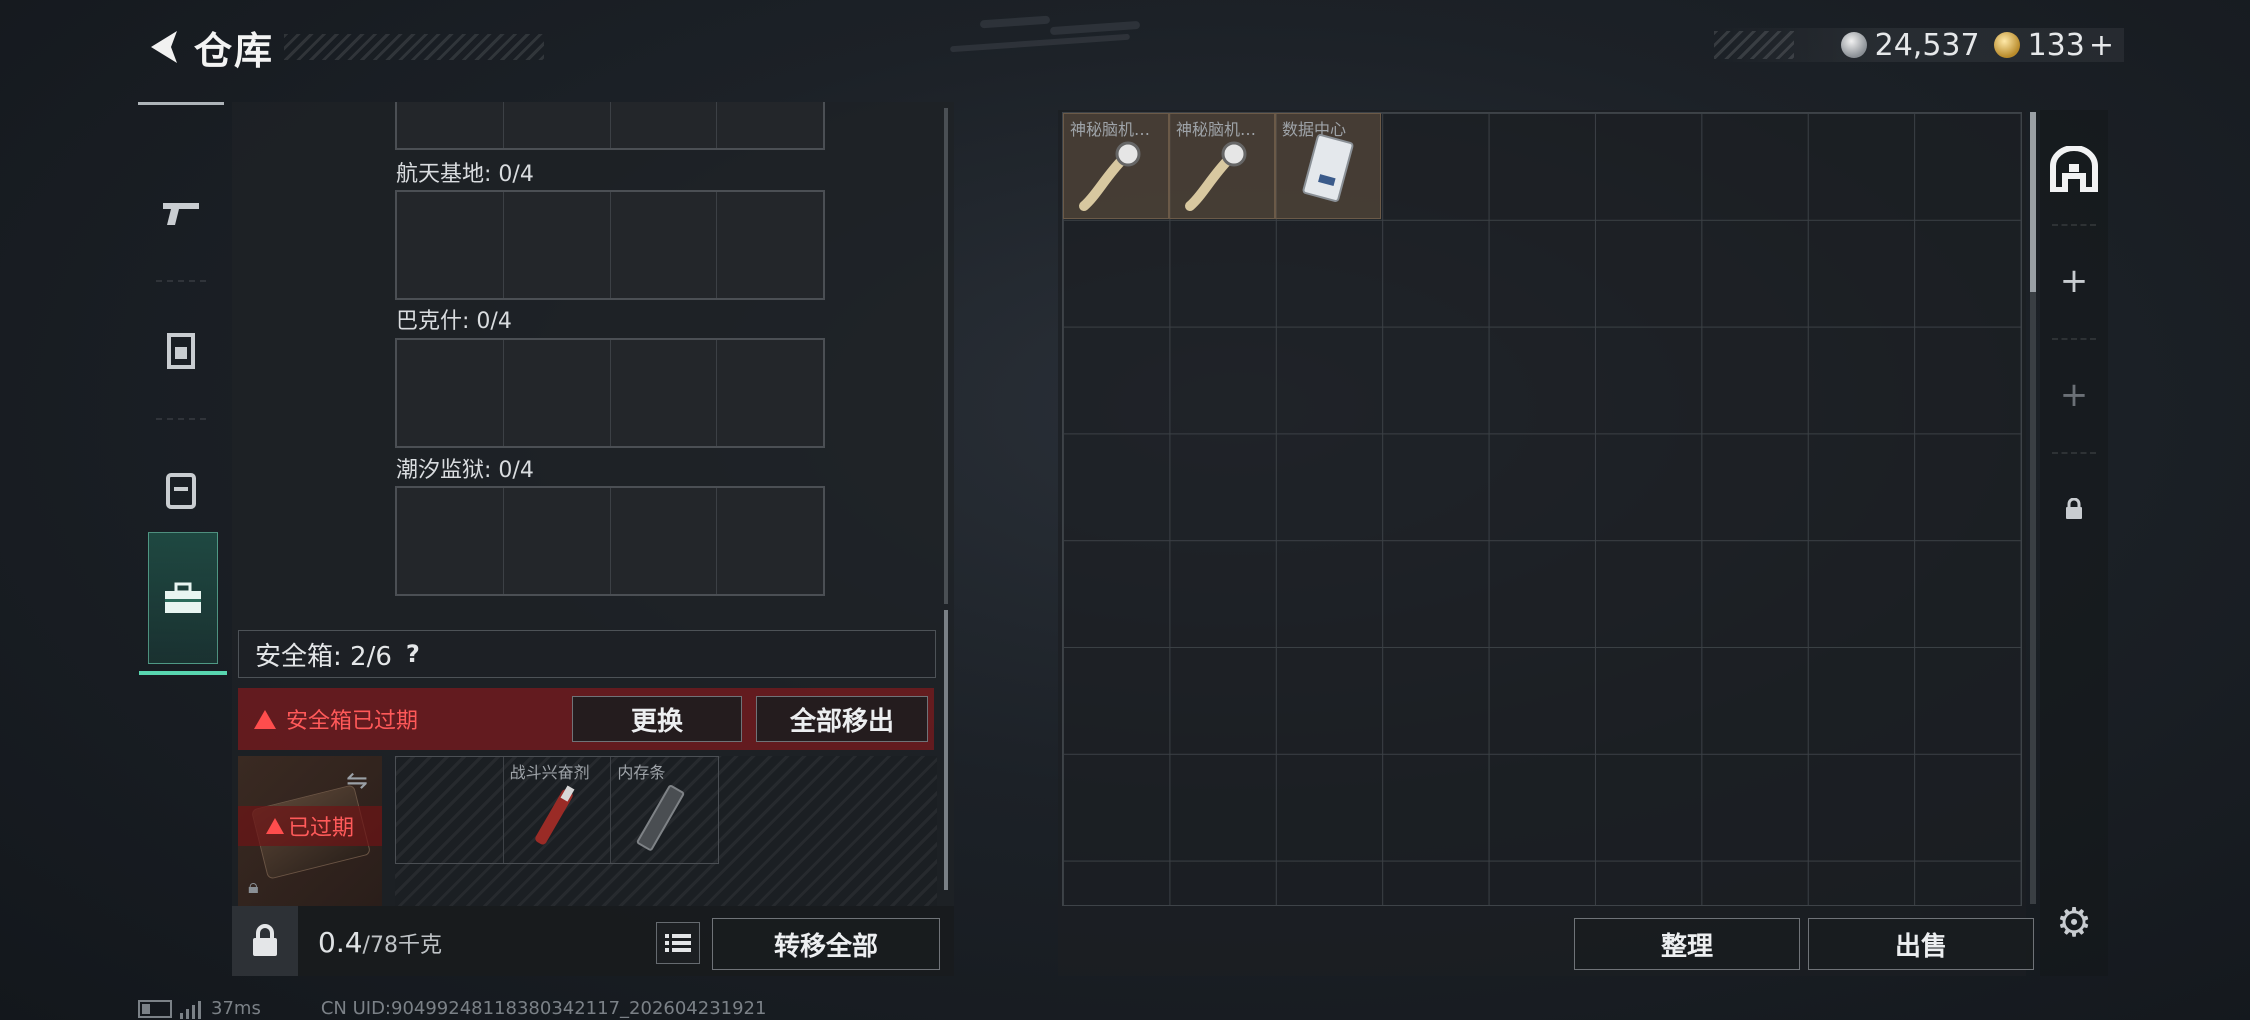 The width and height of the screenshot is (2250, 1020). I want to click on safebox-slot: 内存条, so click(664, 810).